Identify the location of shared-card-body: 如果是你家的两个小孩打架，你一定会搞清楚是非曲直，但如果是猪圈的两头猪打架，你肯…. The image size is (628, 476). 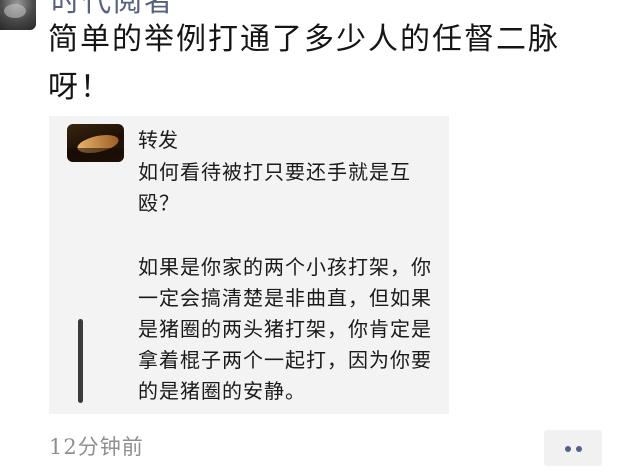
(285, 329).